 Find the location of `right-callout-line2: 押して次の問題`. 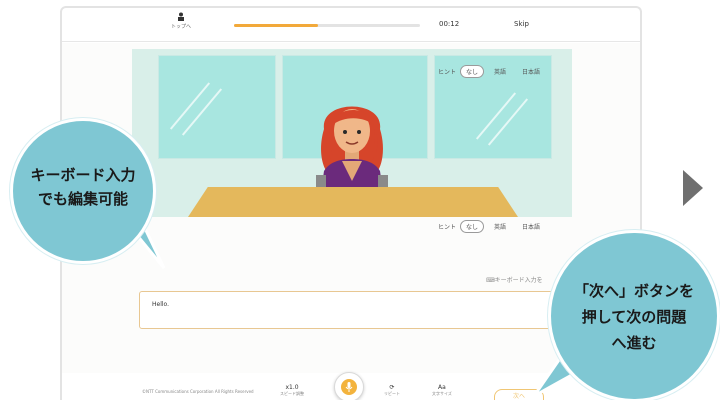

right-callout-line2: 押して次の問題 is located at coordinates (634, 317).